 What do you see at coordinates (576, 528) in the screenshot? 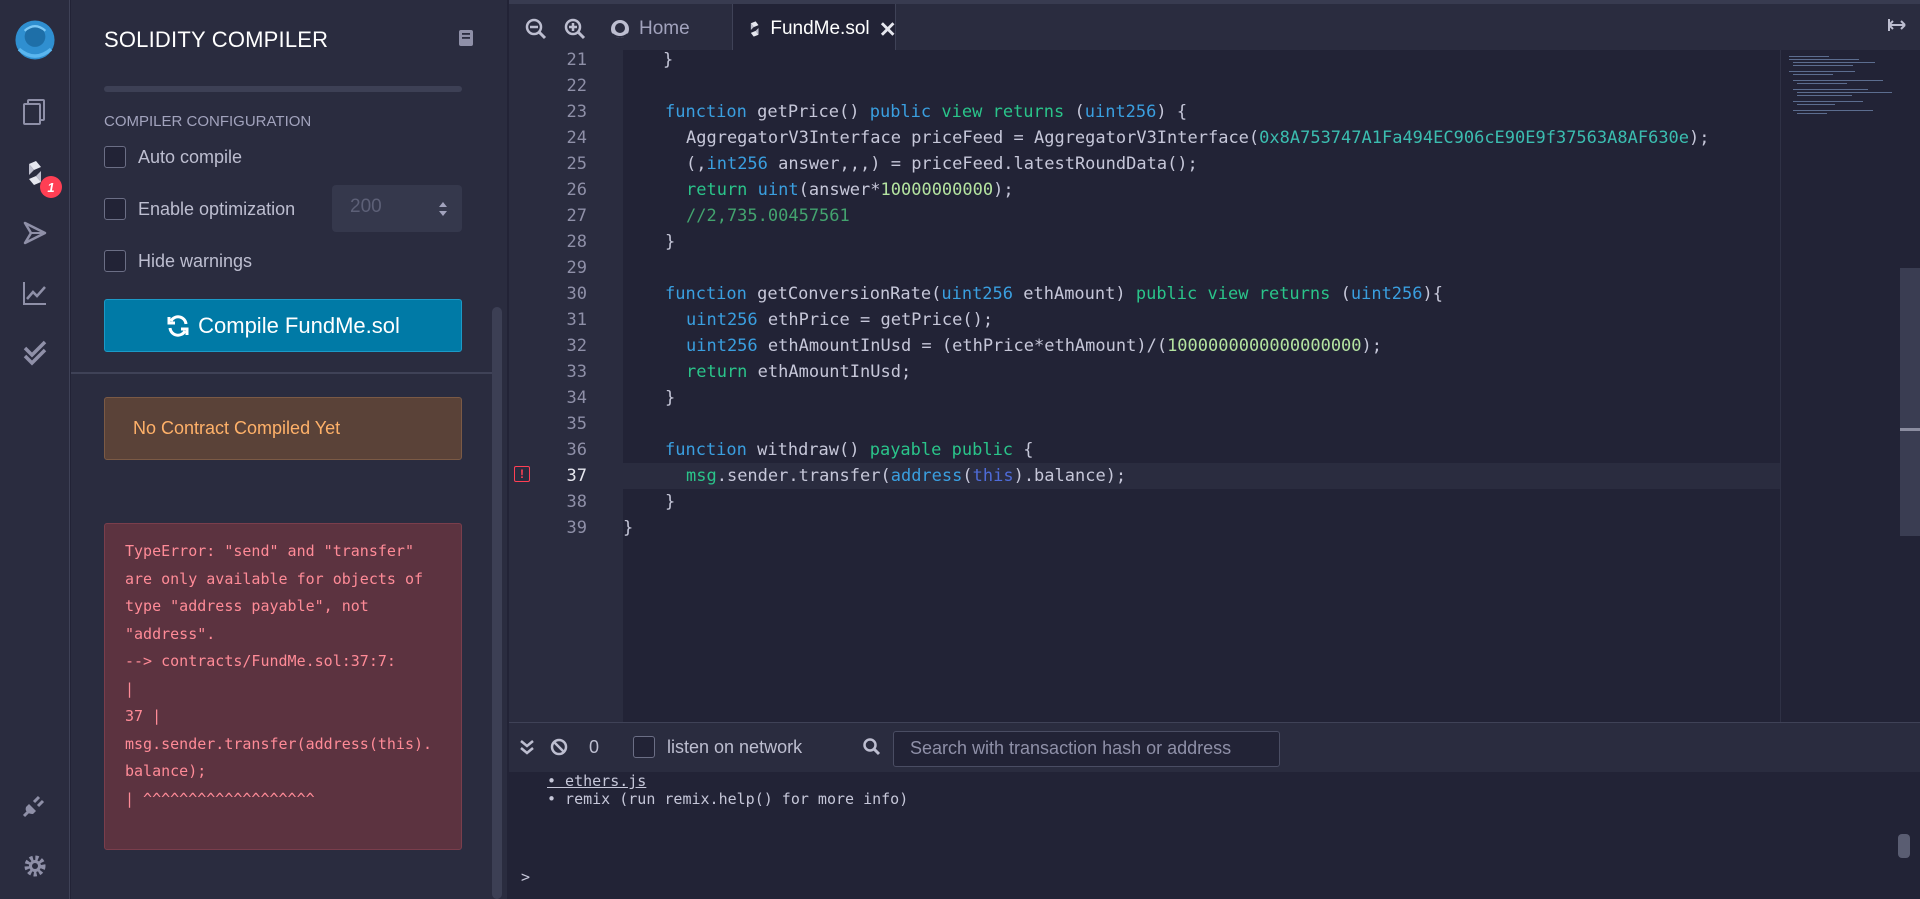
I see `line-number: 39` at bounding box center [576, 528].